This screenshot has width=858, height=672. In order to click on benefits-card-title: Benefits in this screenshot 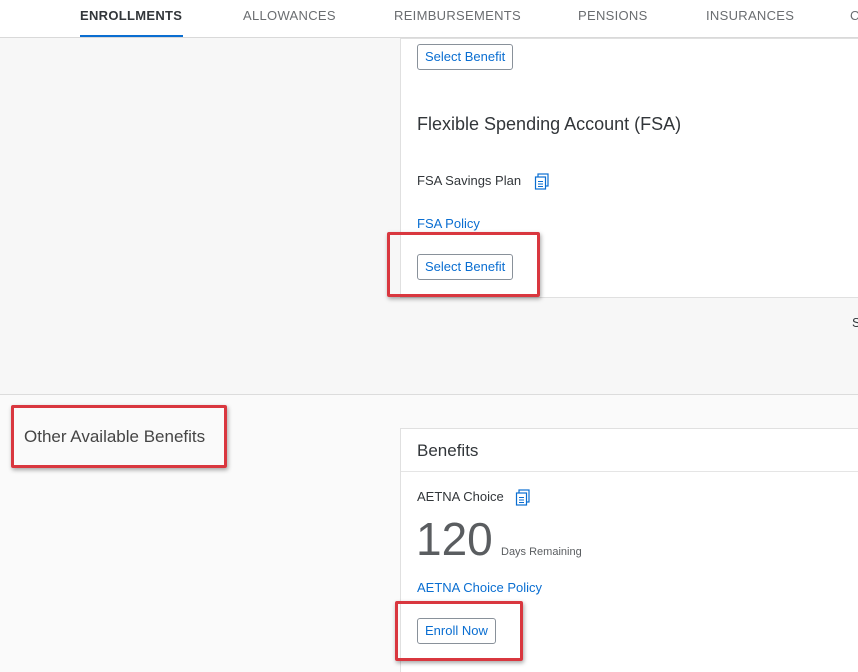, I will do `click(448, 450)`.